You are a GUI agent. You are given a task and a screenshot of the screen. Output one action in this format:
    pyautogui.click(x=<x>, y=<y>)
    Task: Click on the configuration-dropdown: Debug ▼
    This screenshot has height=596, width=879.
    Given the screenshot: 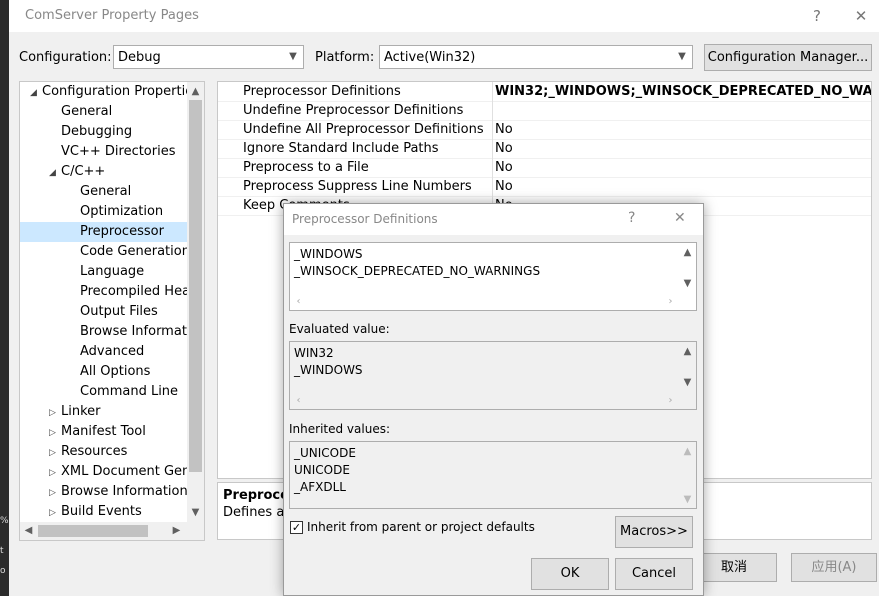 What is the action you would take?
    pyautogui.click(x=208, y=57)
    